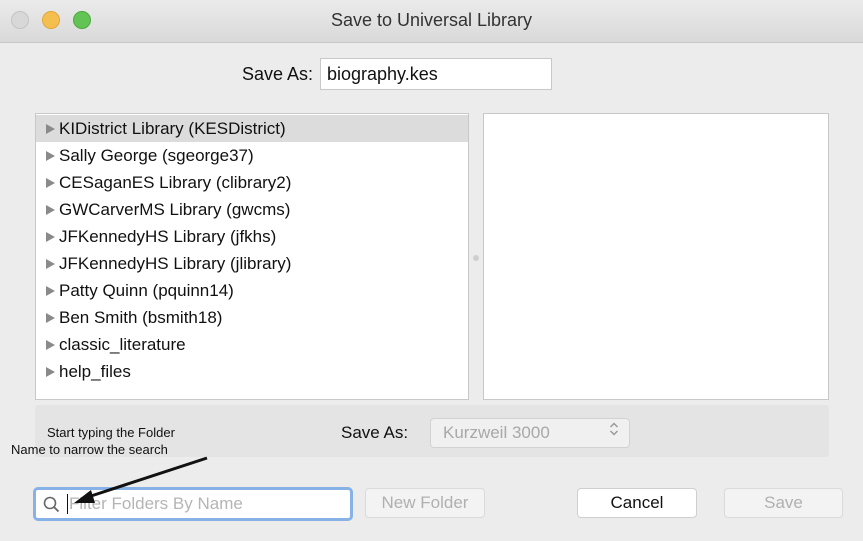 The image size is (863, 541). Describe the element at coordinates (146, 290) in the screenshot. I see `folder-item-label: Patty Quinn (pquinn14)` at that location.